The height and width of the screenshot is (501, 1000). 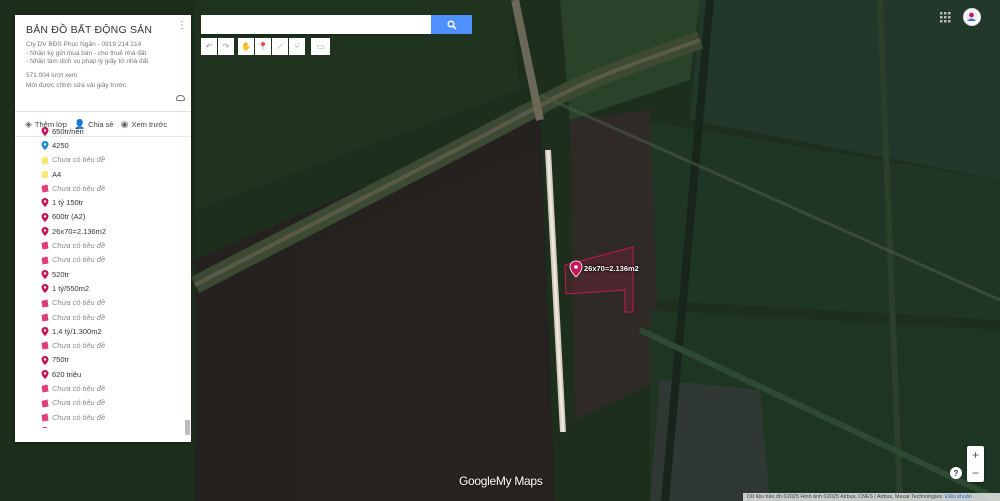 What do you see at coordinates (77, 331) in the screenshot?
I see `list-item-label: 1,4 tỷ/1.300m2` at bounding box center [77, 331].